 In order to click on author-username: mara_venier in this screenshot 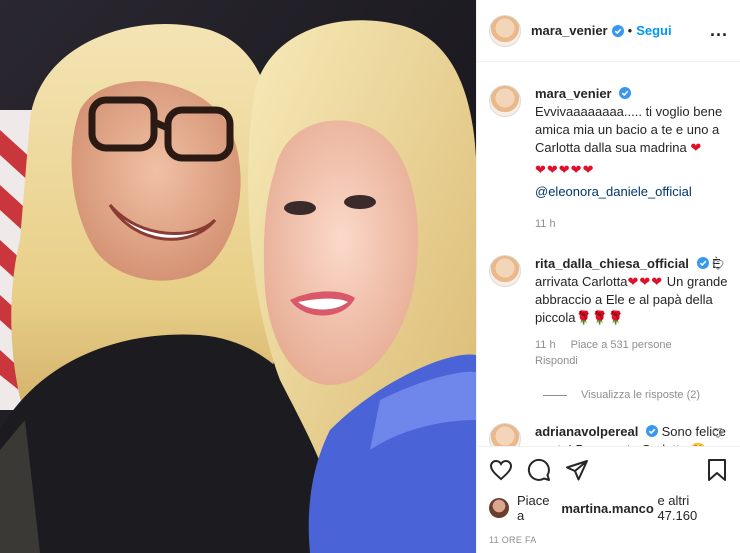, I will do `click(569, 30)`.